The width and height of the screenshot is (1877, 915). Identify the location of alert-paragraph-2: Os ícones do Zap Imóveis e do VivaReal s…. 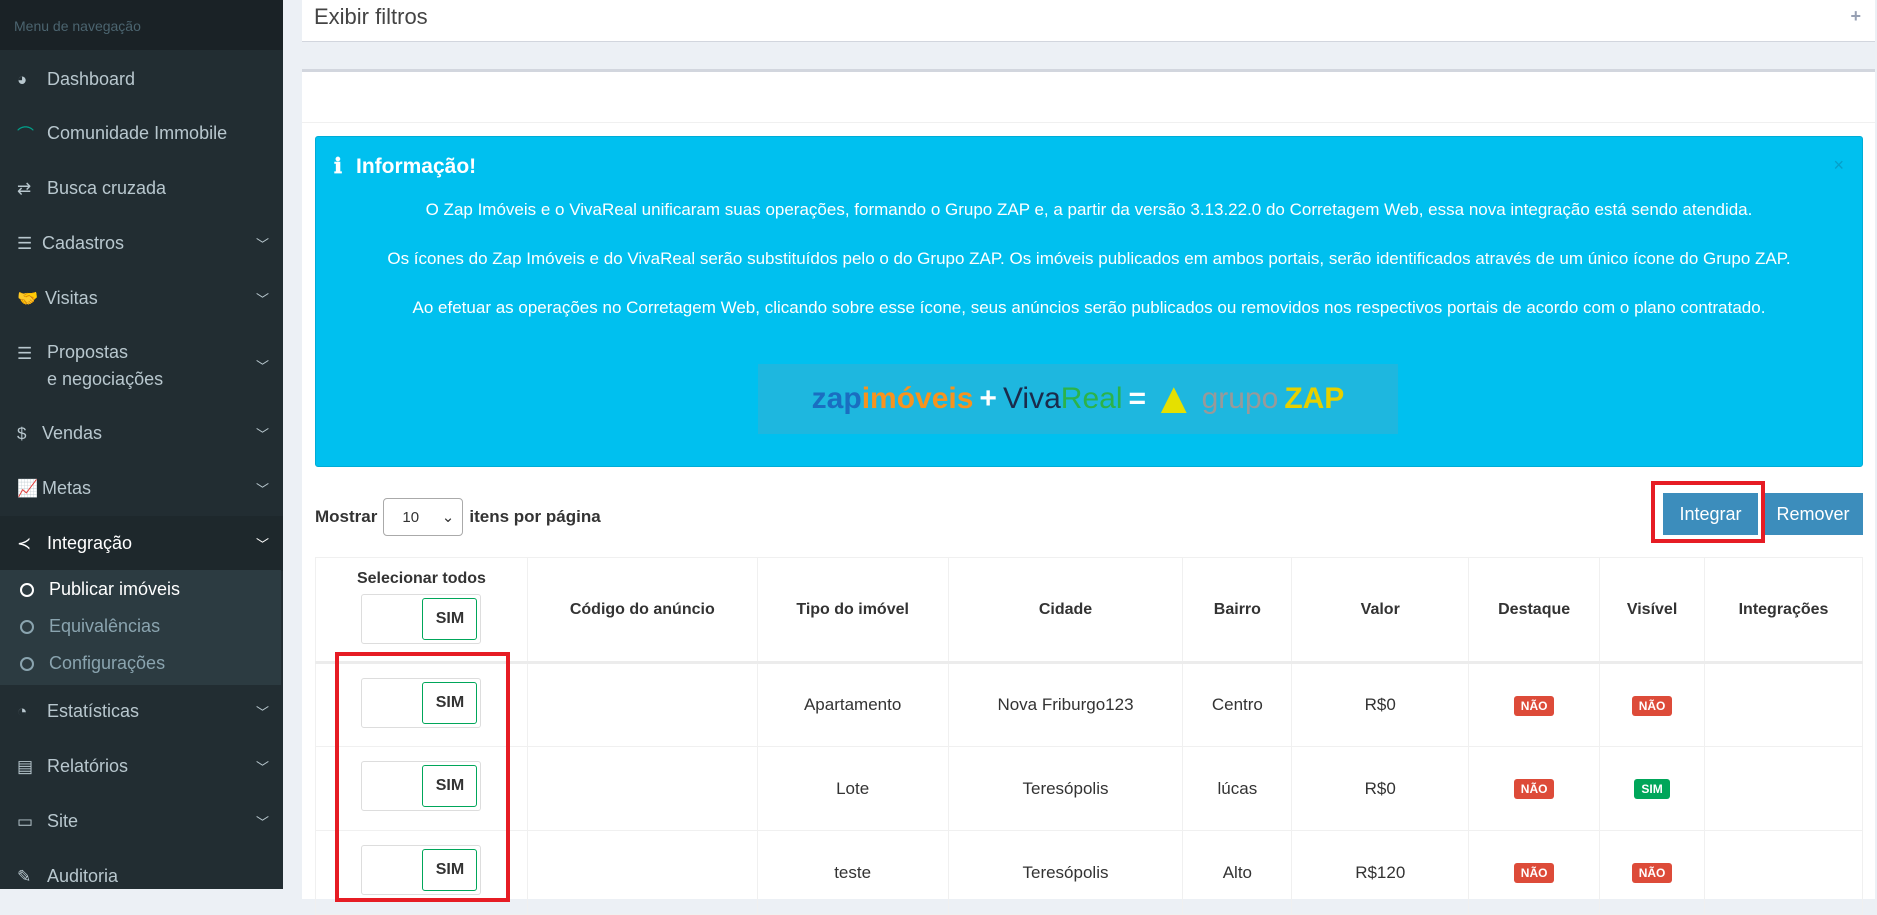
(1089, 258).